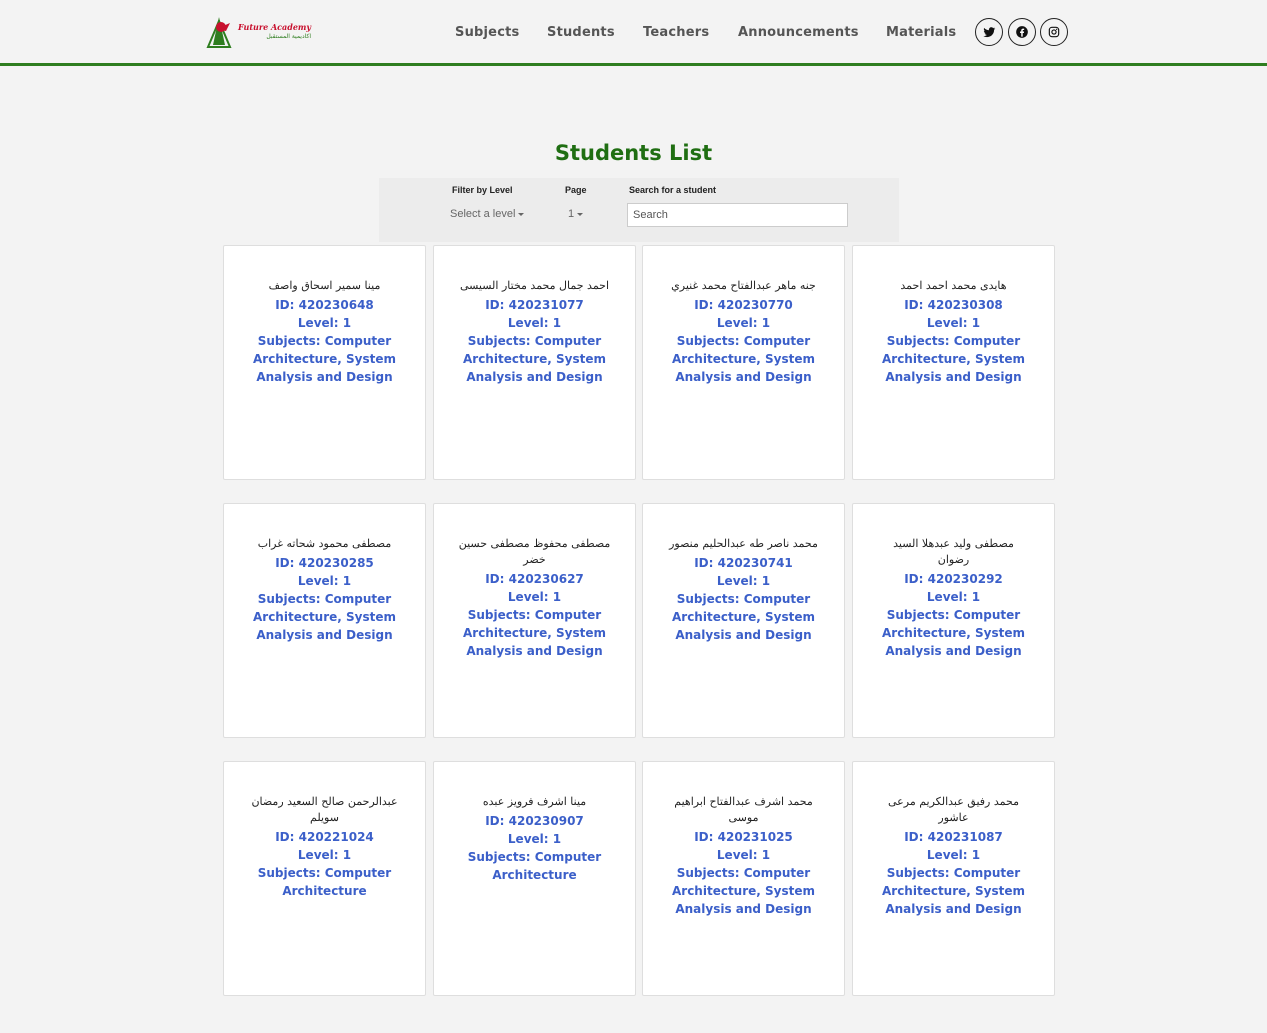  What do you see at coordinates (571, 214) in the screenshot?
I see `page-select-value: 1` at bounding box center [571, 214].